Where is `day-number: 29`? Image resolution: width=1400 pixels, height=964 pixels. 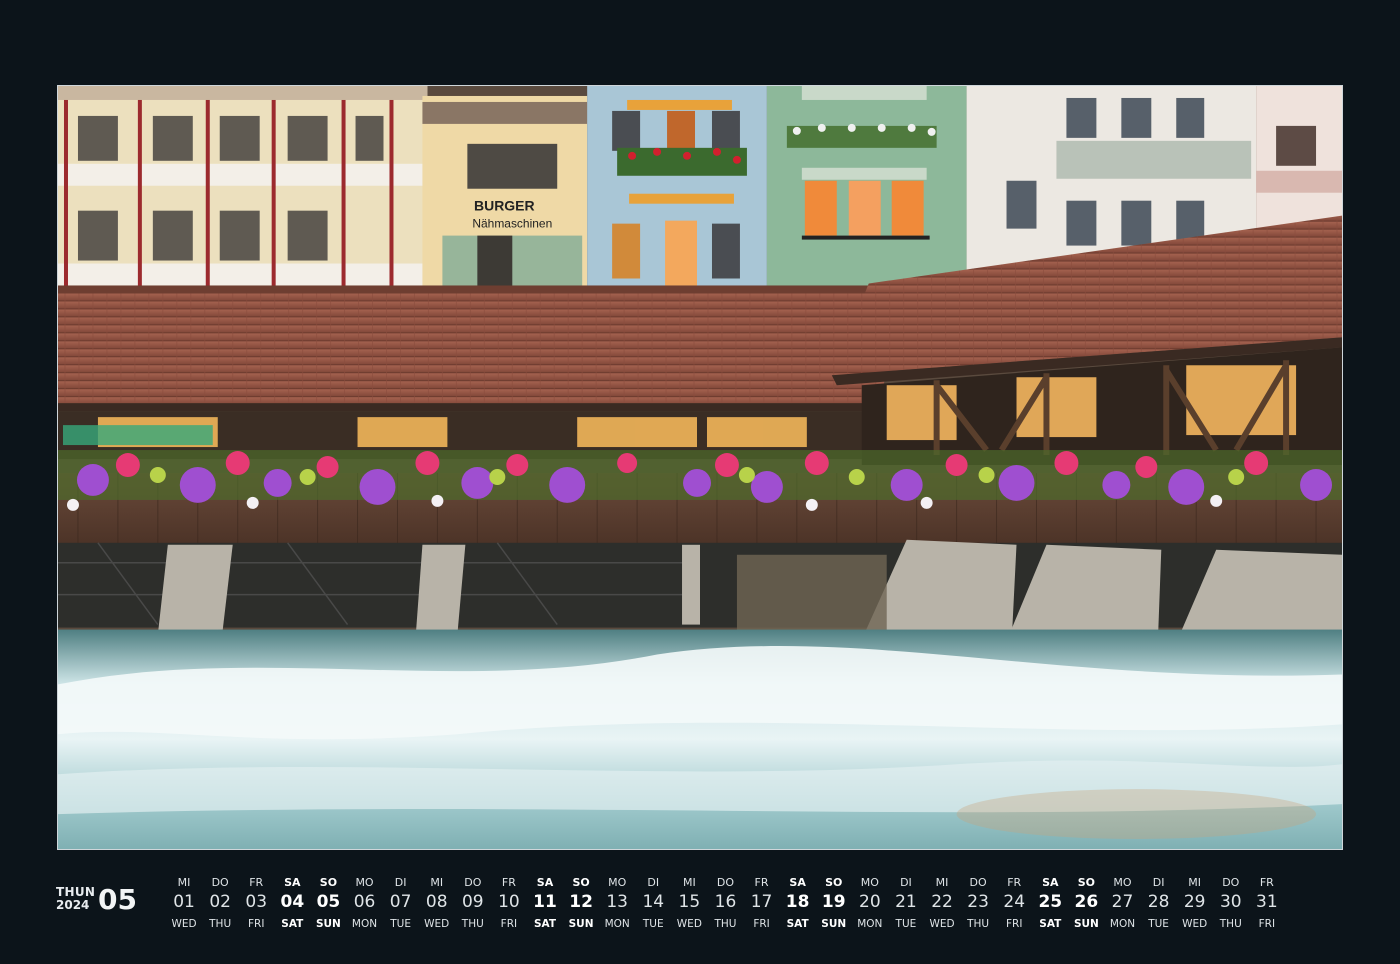 day-number: 29 is located at coordinates (1194, 902).